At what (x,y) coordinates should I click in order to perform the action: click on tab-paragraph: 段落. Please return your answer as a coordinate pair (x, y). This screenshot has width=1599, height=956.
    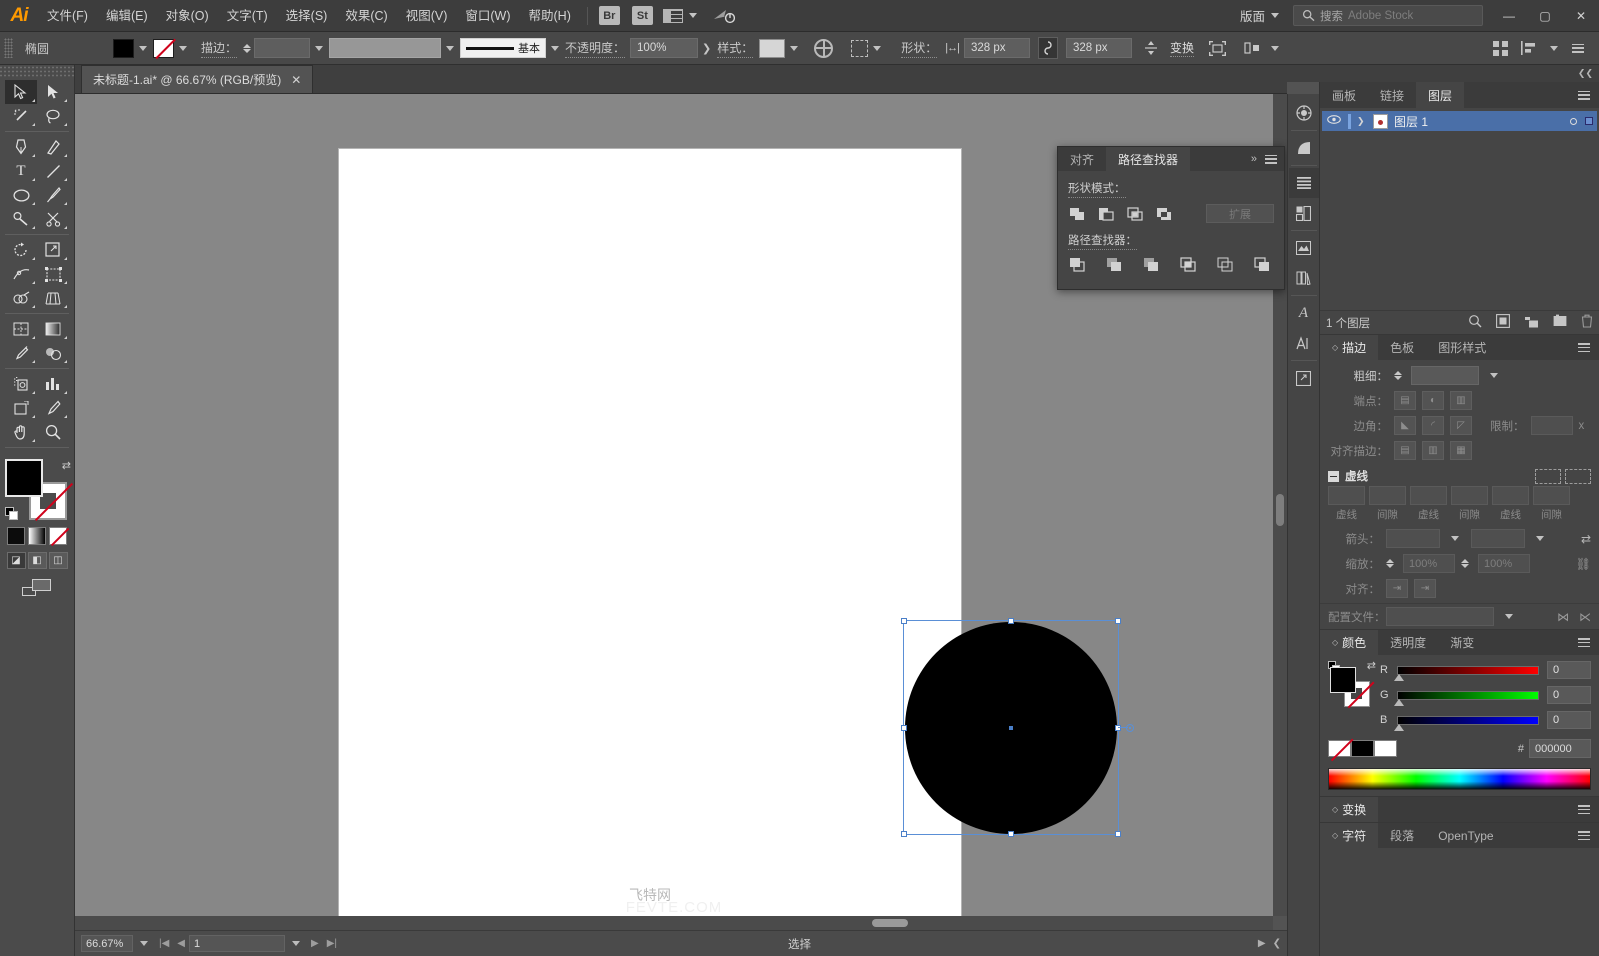
    Looking at the image, I should click on (1402, 835).